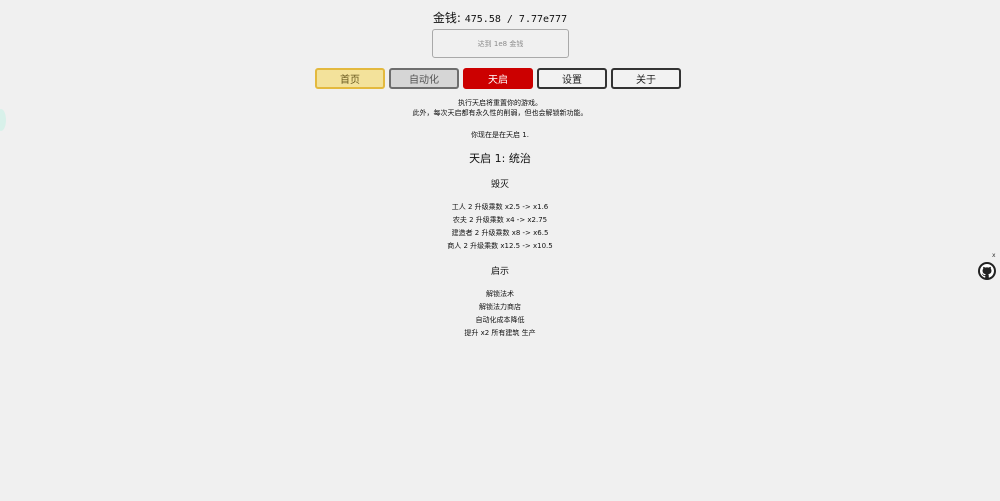 The width and height of the screenshot is (1000, 501). Describe the element at coordinates (500, 246) in the screenshot. I see `destroy-item: 商人 2 升级乘数 x12.5 -> x10.5` at that location.